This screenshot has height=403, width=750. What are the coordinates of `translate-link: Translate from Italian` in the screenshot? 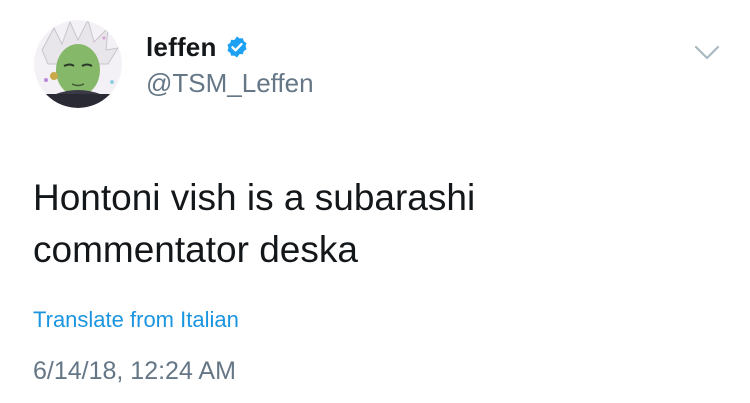 It's located at (136, 320).